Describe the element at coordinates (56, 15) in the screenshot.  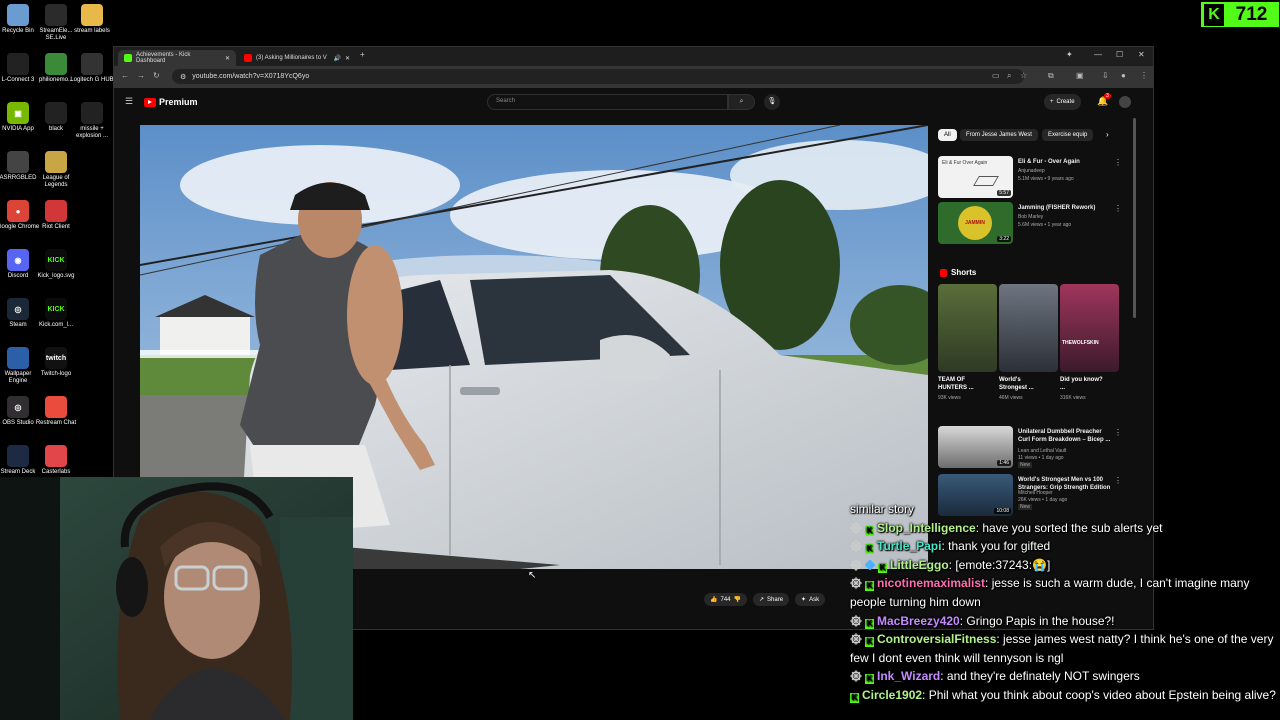
I see `streamelements-icon` at that location.